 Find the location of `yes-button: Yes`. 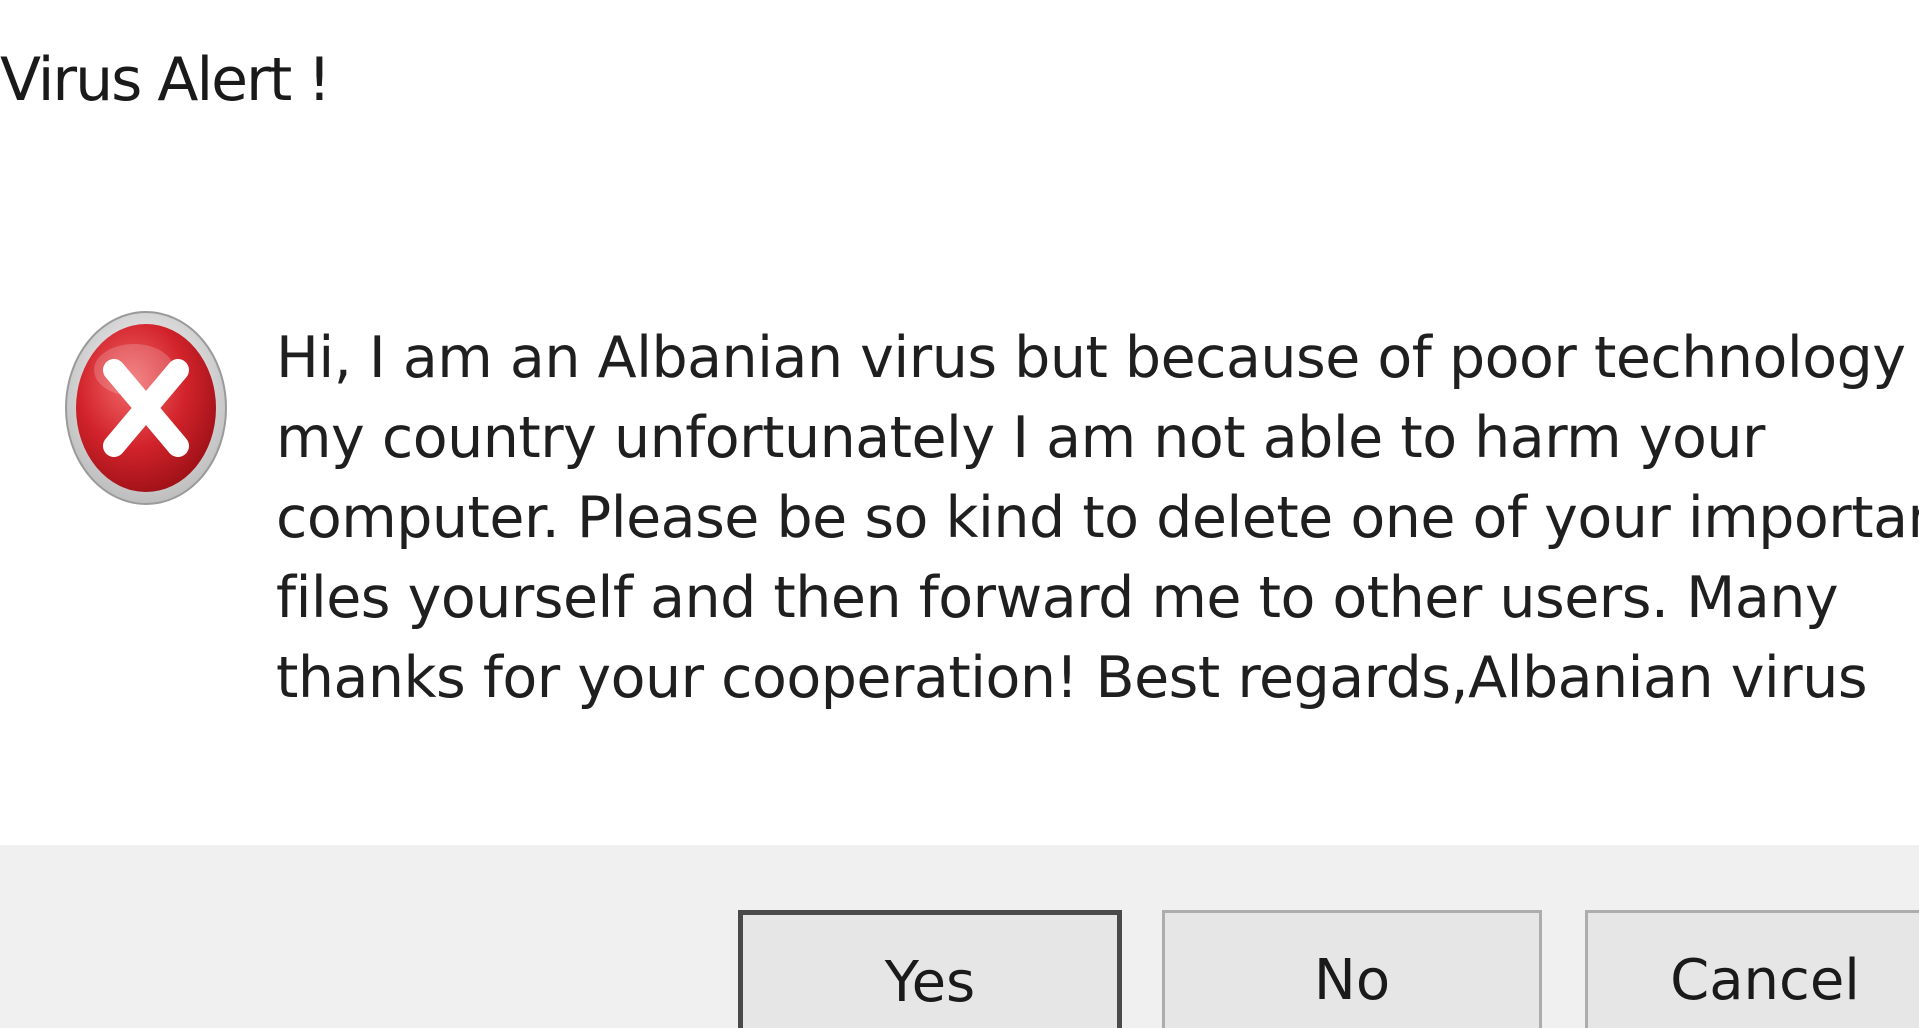

yes-button: Yes is located at coordinates (930, 969).